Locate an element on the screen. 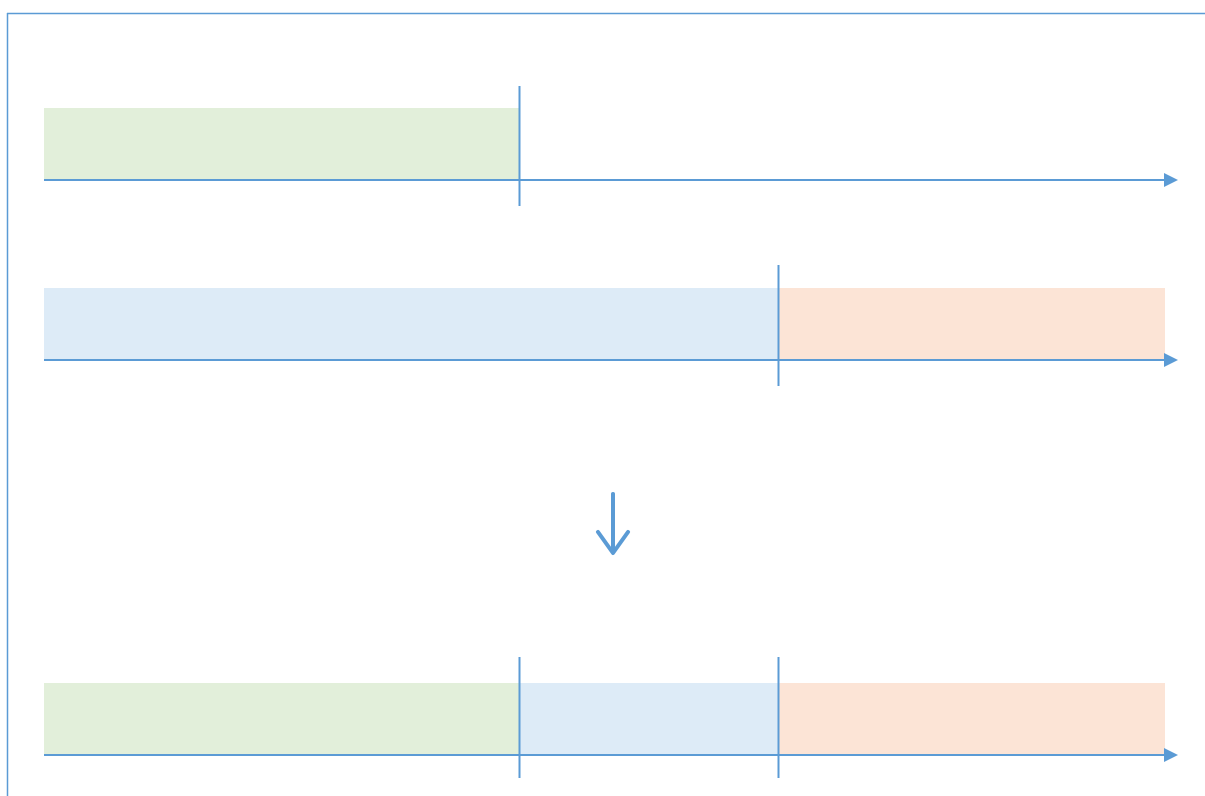  arrow-down-icon is located at coordinates (613, 523).